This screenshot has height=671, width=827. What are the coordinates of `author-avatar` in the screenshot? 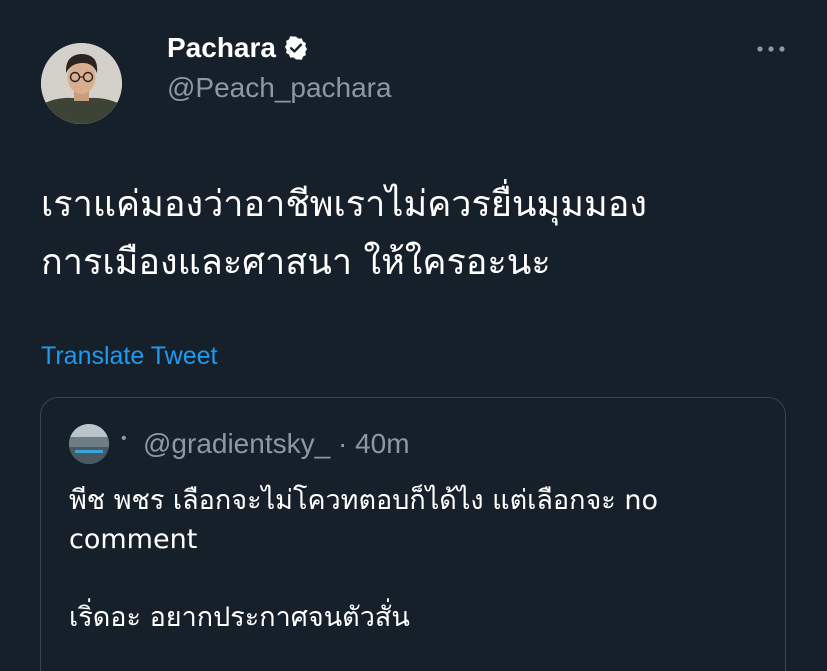 It's located at (81, 83).